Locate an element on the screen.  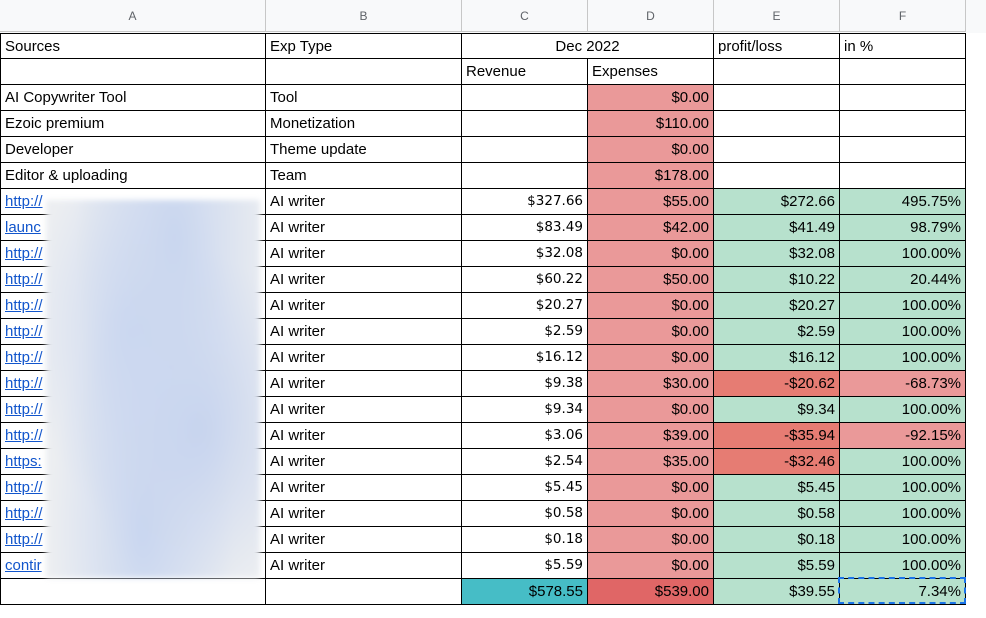
column-header-a: A is located at coordinates (133, 16).